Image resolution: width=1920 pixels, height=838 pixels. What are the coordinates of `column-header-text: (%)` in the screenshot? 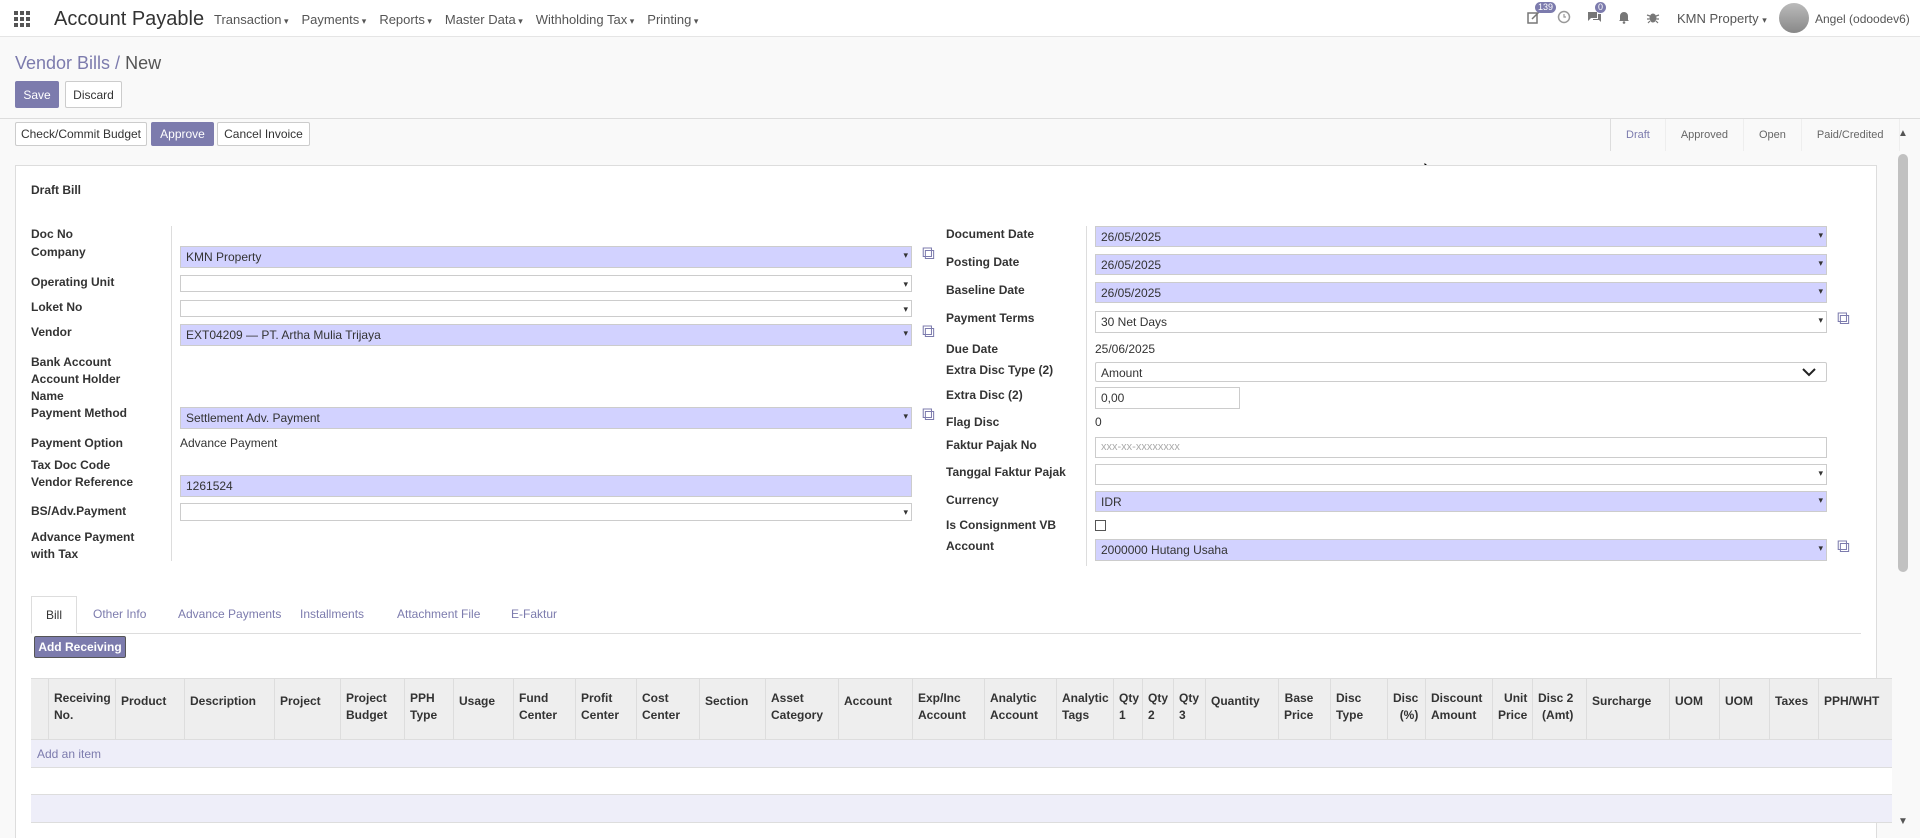 It's located at (1409, 715).